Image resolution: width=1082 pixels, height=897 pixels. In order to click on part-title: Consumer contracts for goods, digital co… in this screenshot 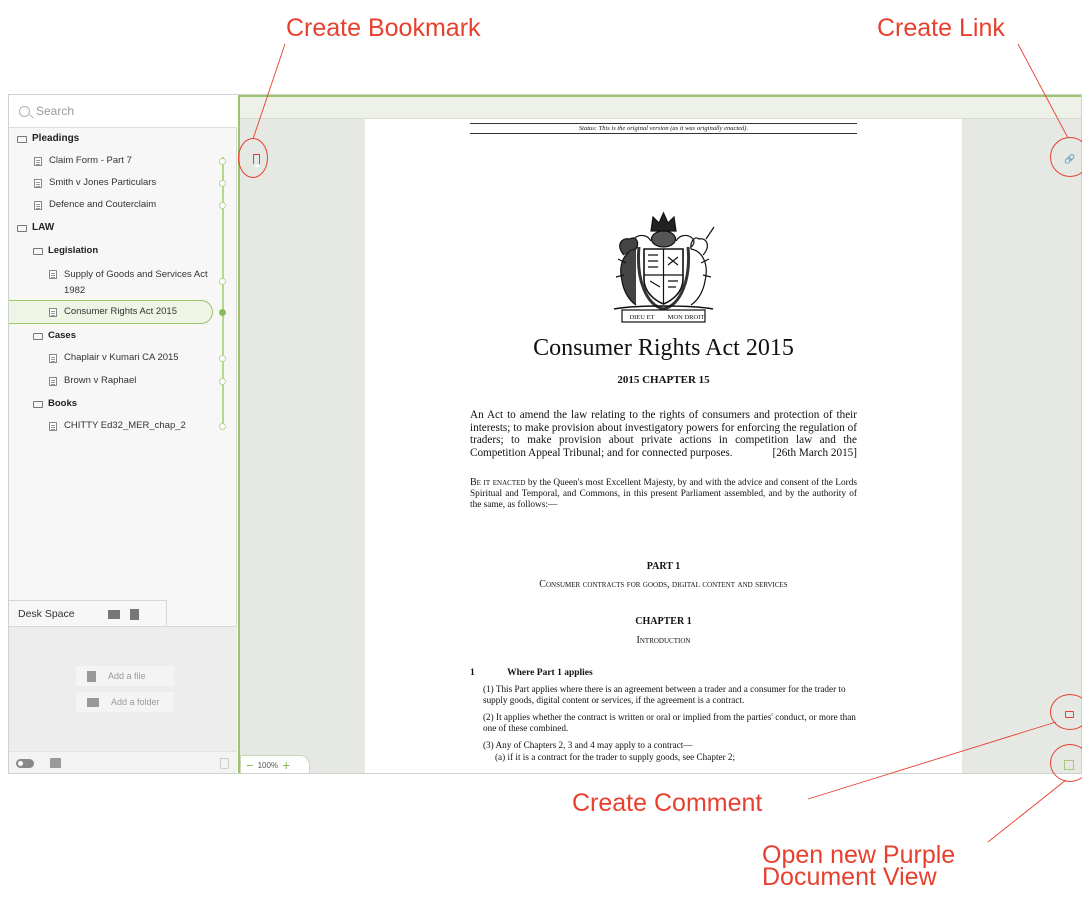, I will do `click(663, 584)`.